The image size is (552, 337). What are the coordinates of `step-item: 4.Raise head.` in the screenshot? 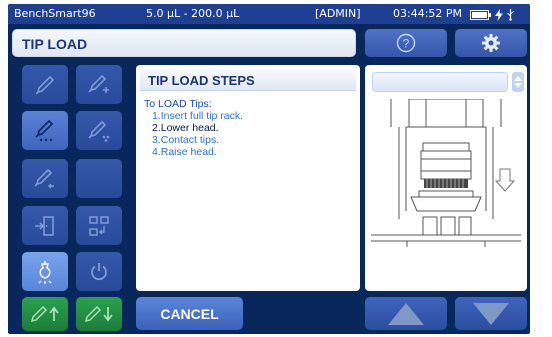 It's located at (184, 152).